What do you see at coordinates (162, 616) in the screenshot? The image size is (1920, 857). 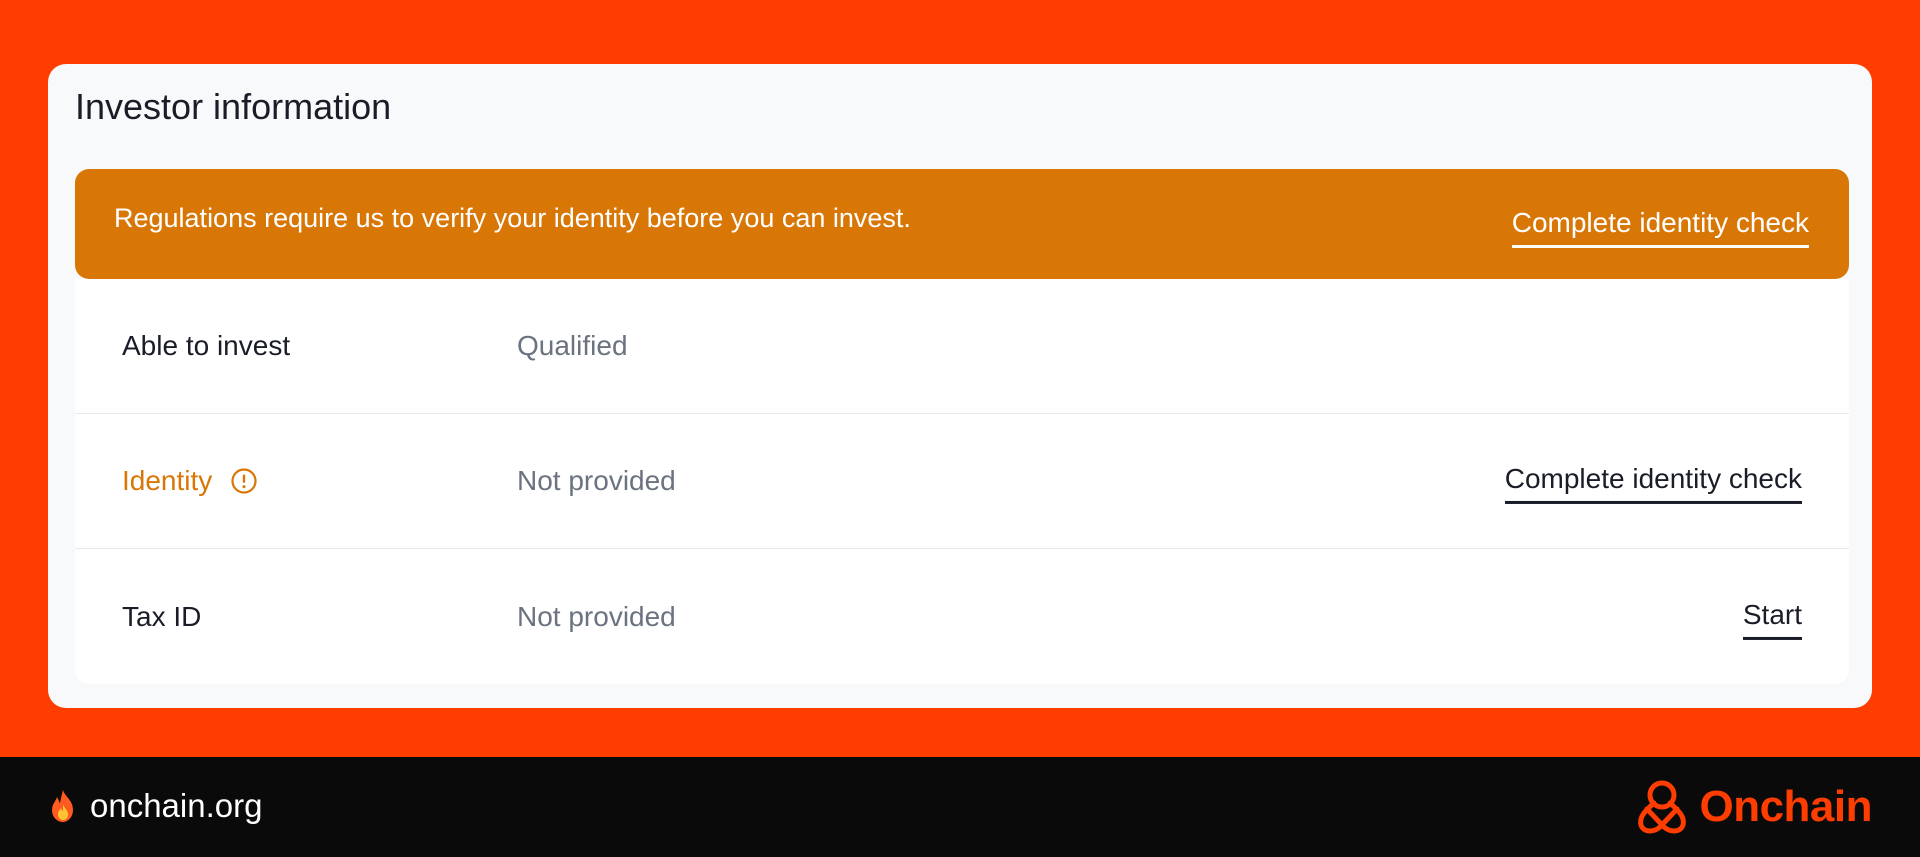 I see `row-label: Tax ID` at bounding box center [162, 616].